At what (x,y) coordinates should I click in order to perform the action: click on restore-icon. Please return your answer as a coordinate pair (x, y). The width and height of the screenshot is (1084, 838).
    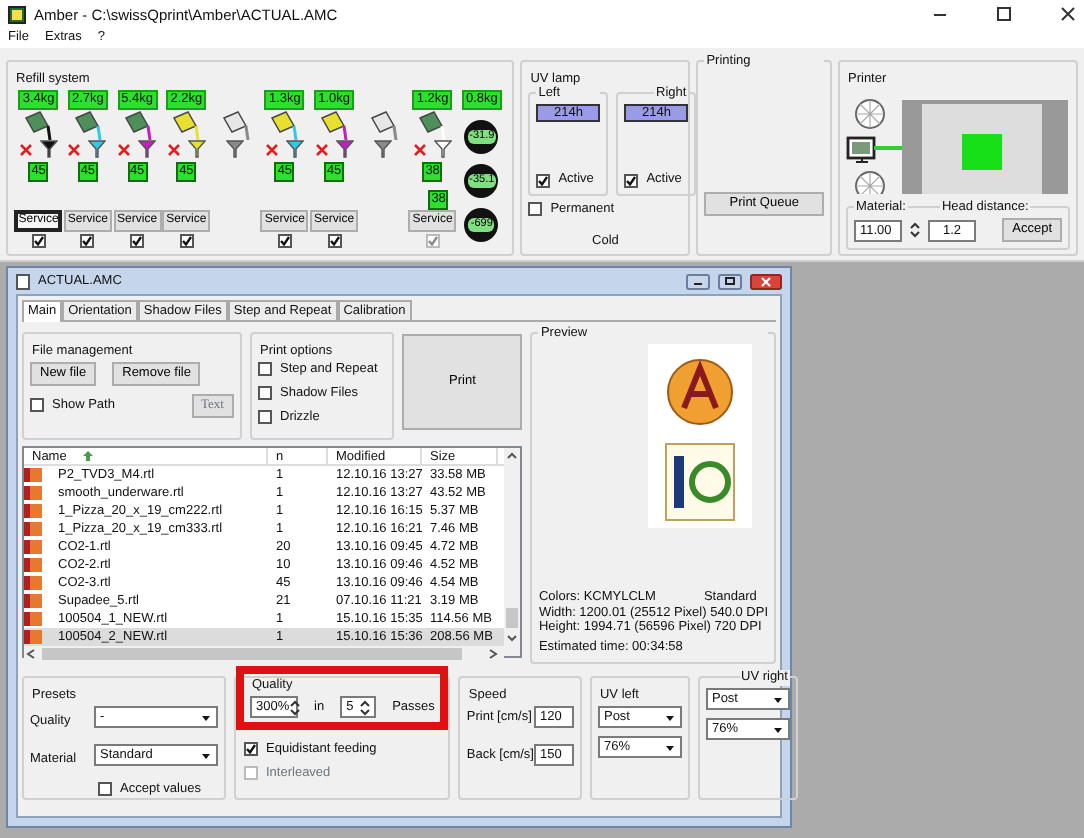
    Looking at the image, I should click on (730, 281).